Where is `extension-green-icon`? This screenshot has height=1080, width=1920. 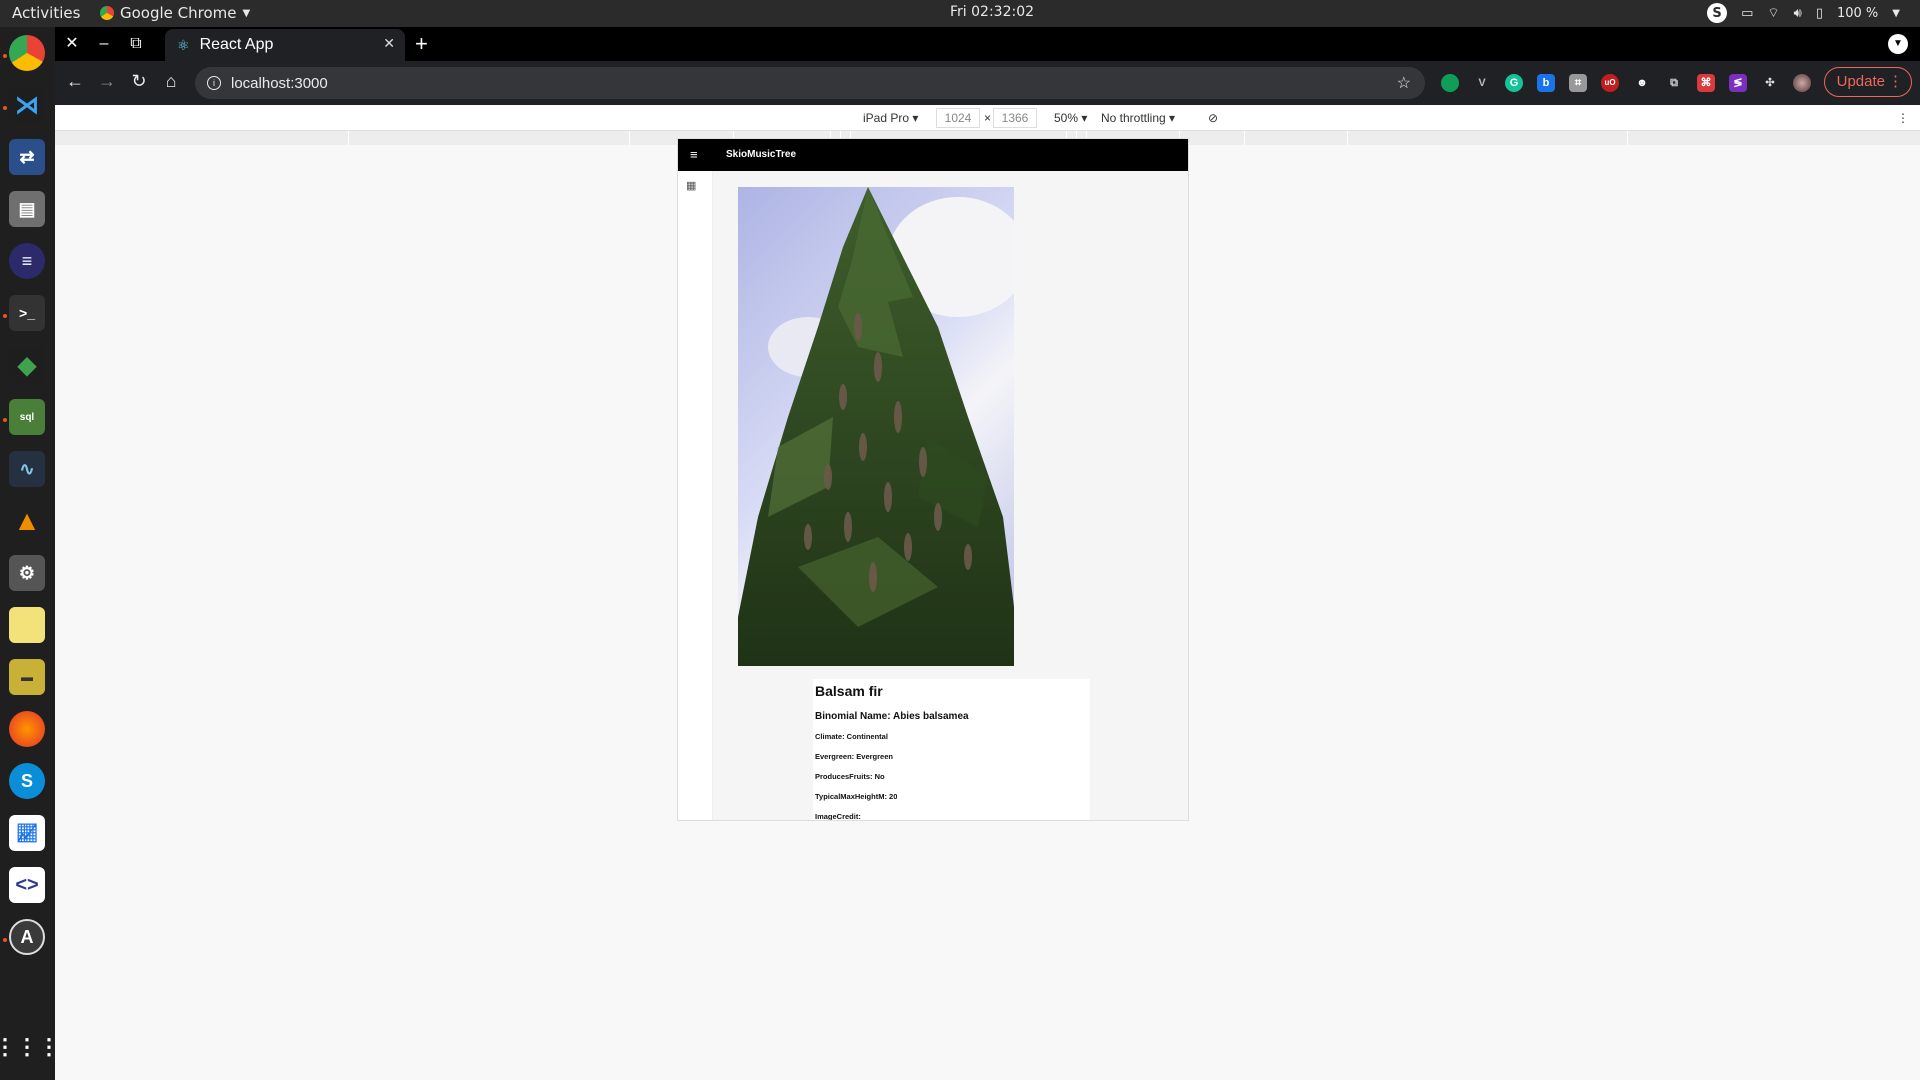 extension-green-icon is located at coordinates (1450, 83).